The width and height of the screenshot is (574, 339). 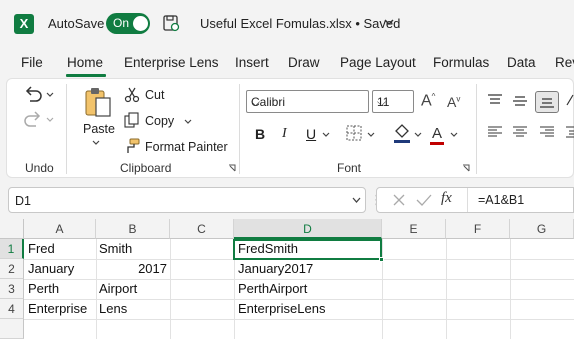 I want to click on fill-handle, so click(x=381, y=259).